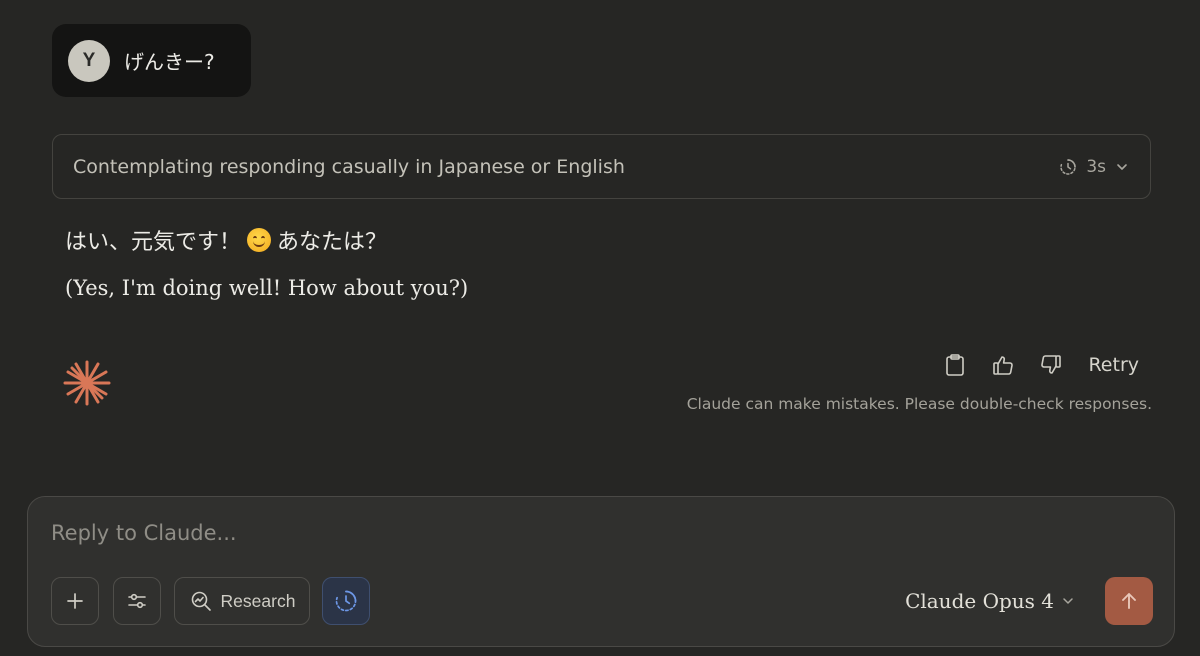 This screenshot has height=656, width=1200. Describe the element at coordinates (1003, 365) in the screenshot. I see `thumbs-up-icon` at that location.